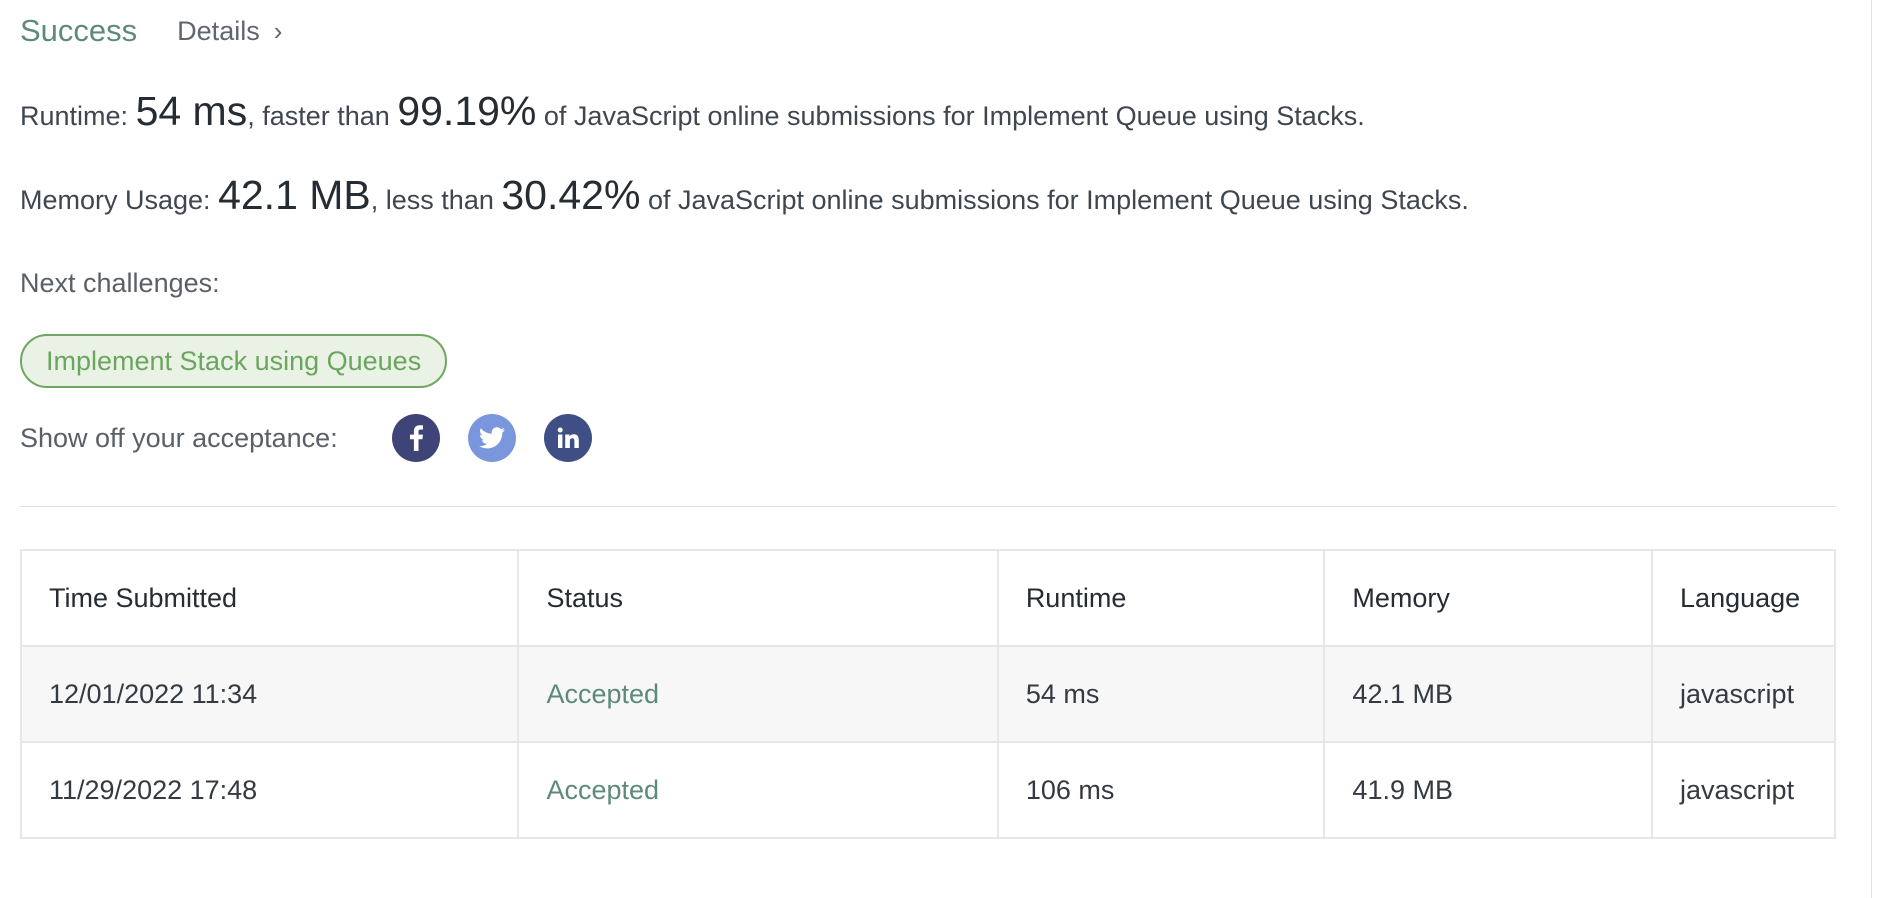 This screenshot has width=1886, height=898. What do you see at coordinates (79, 30) in the screenshot?
I see `result-status-title: Success` at bounding box center [79, 30].